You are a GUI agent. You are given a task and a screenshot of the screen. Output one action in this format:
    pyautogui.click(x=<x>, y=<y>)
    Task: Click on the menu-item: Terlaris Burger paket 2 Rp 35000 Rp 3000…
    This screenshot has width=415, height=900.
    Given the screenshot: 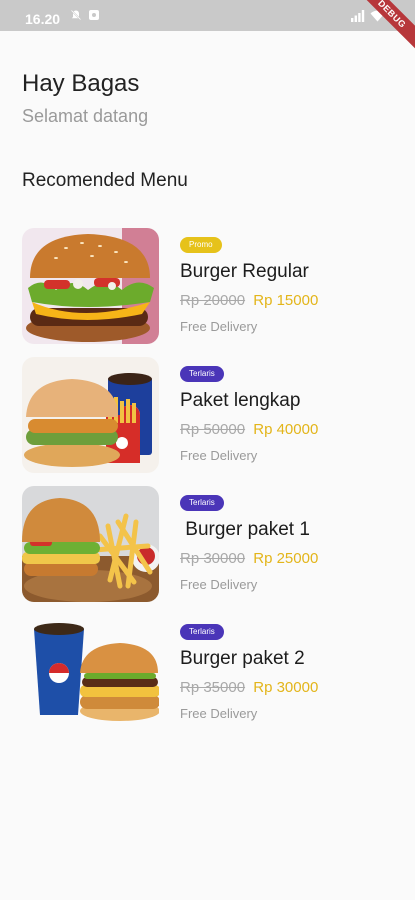 What is the action you would take?
    pyautogui.click(x=207, y=673)
    